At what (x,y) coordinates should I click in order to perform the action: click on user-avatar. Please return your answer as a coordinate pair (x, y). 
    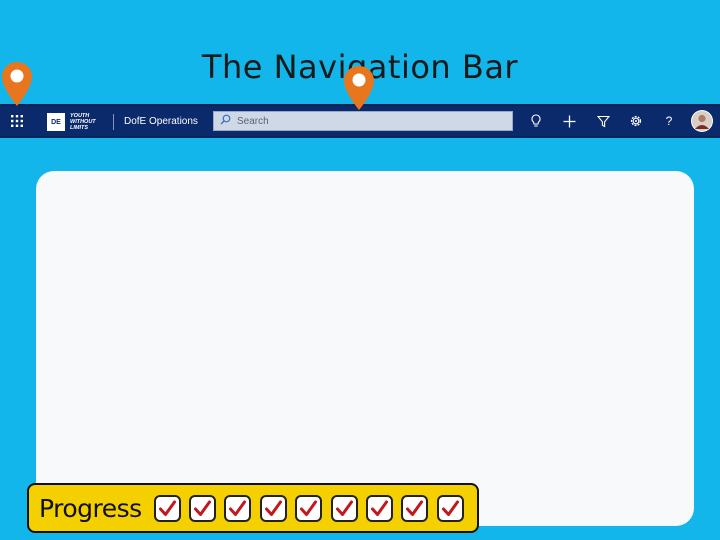
    Looking at the image, I should click on (702, 121).